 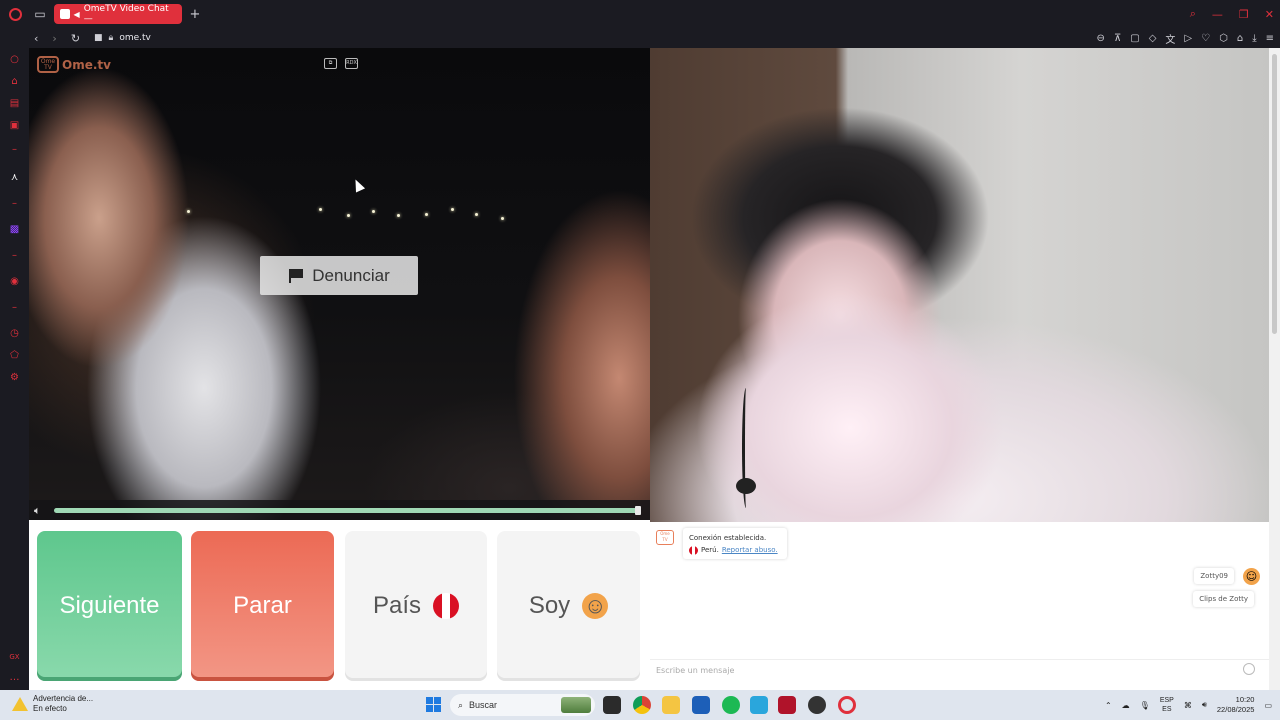 I want to click on volume-slider-handle, so click(x=638, y=510).